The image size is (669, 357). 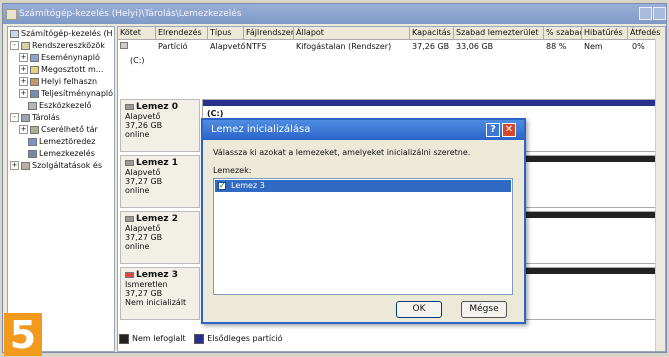 I want to click on disk-info-2: Lemez 2 Alapvető 37,27 GB online, so click(x=160, y=237).